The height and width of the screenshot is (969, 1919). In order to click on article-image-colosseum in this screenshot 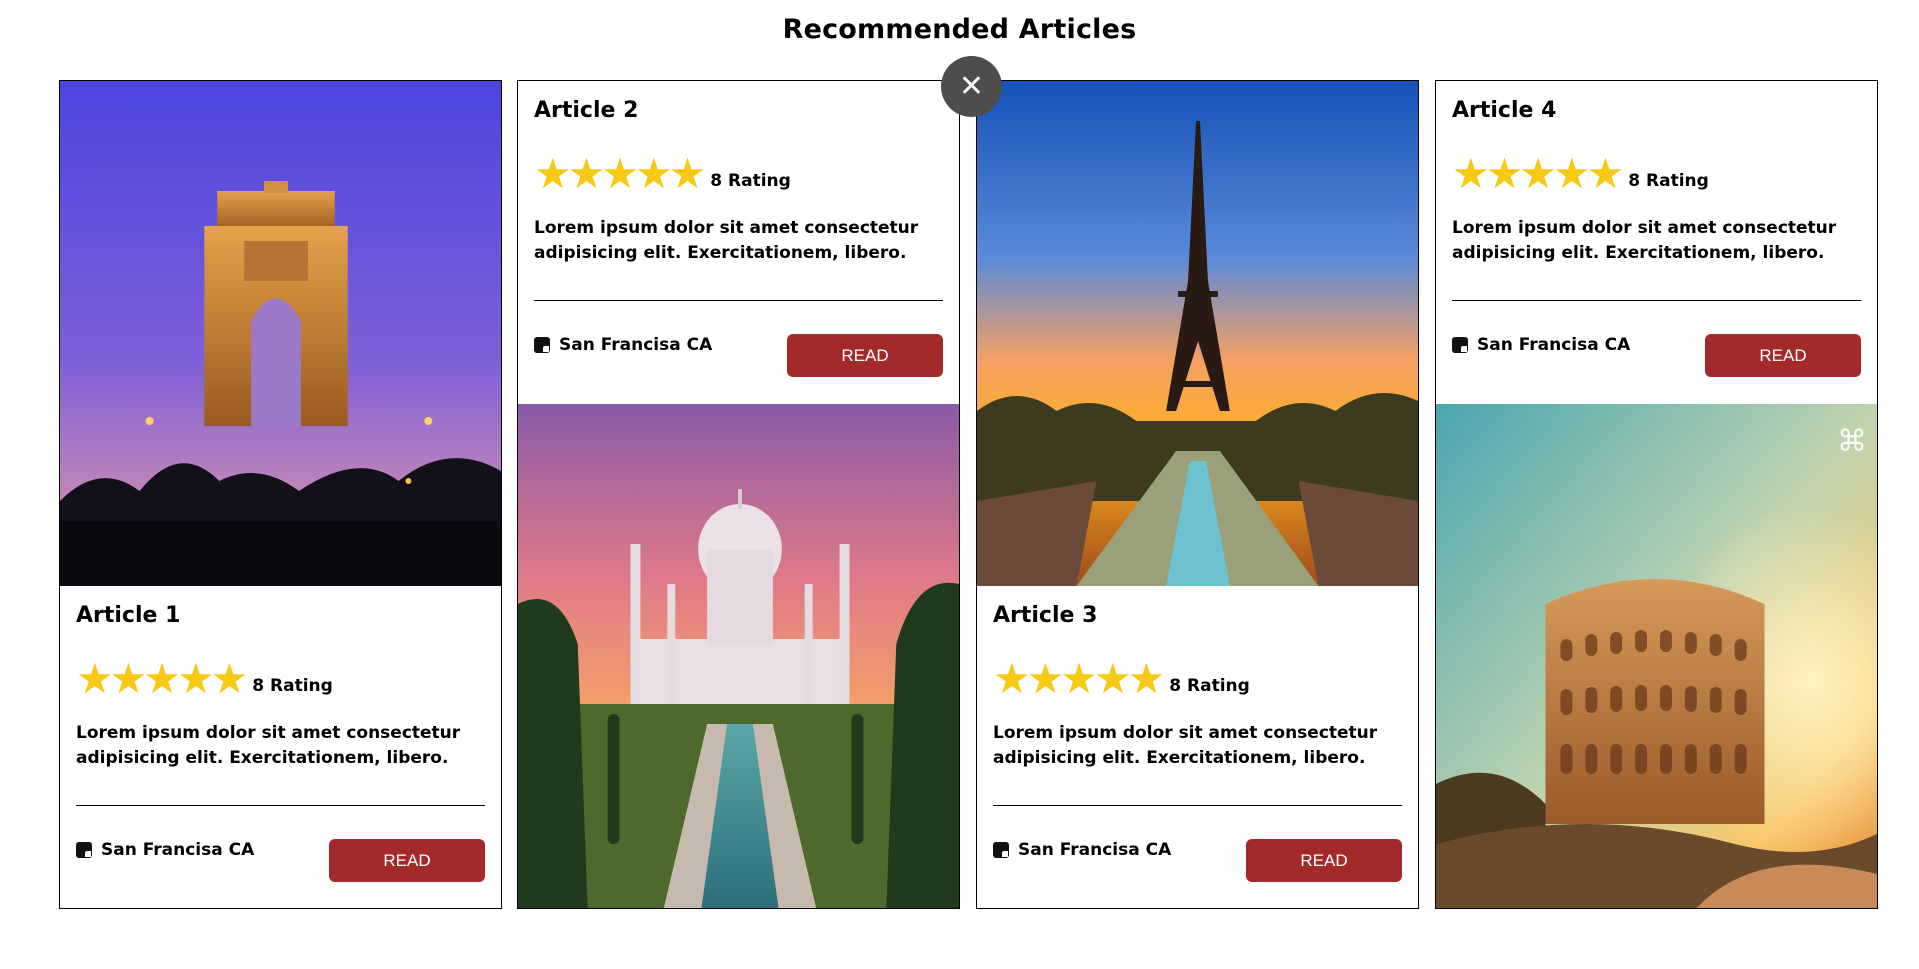, I will do `click(1656, 656)`.